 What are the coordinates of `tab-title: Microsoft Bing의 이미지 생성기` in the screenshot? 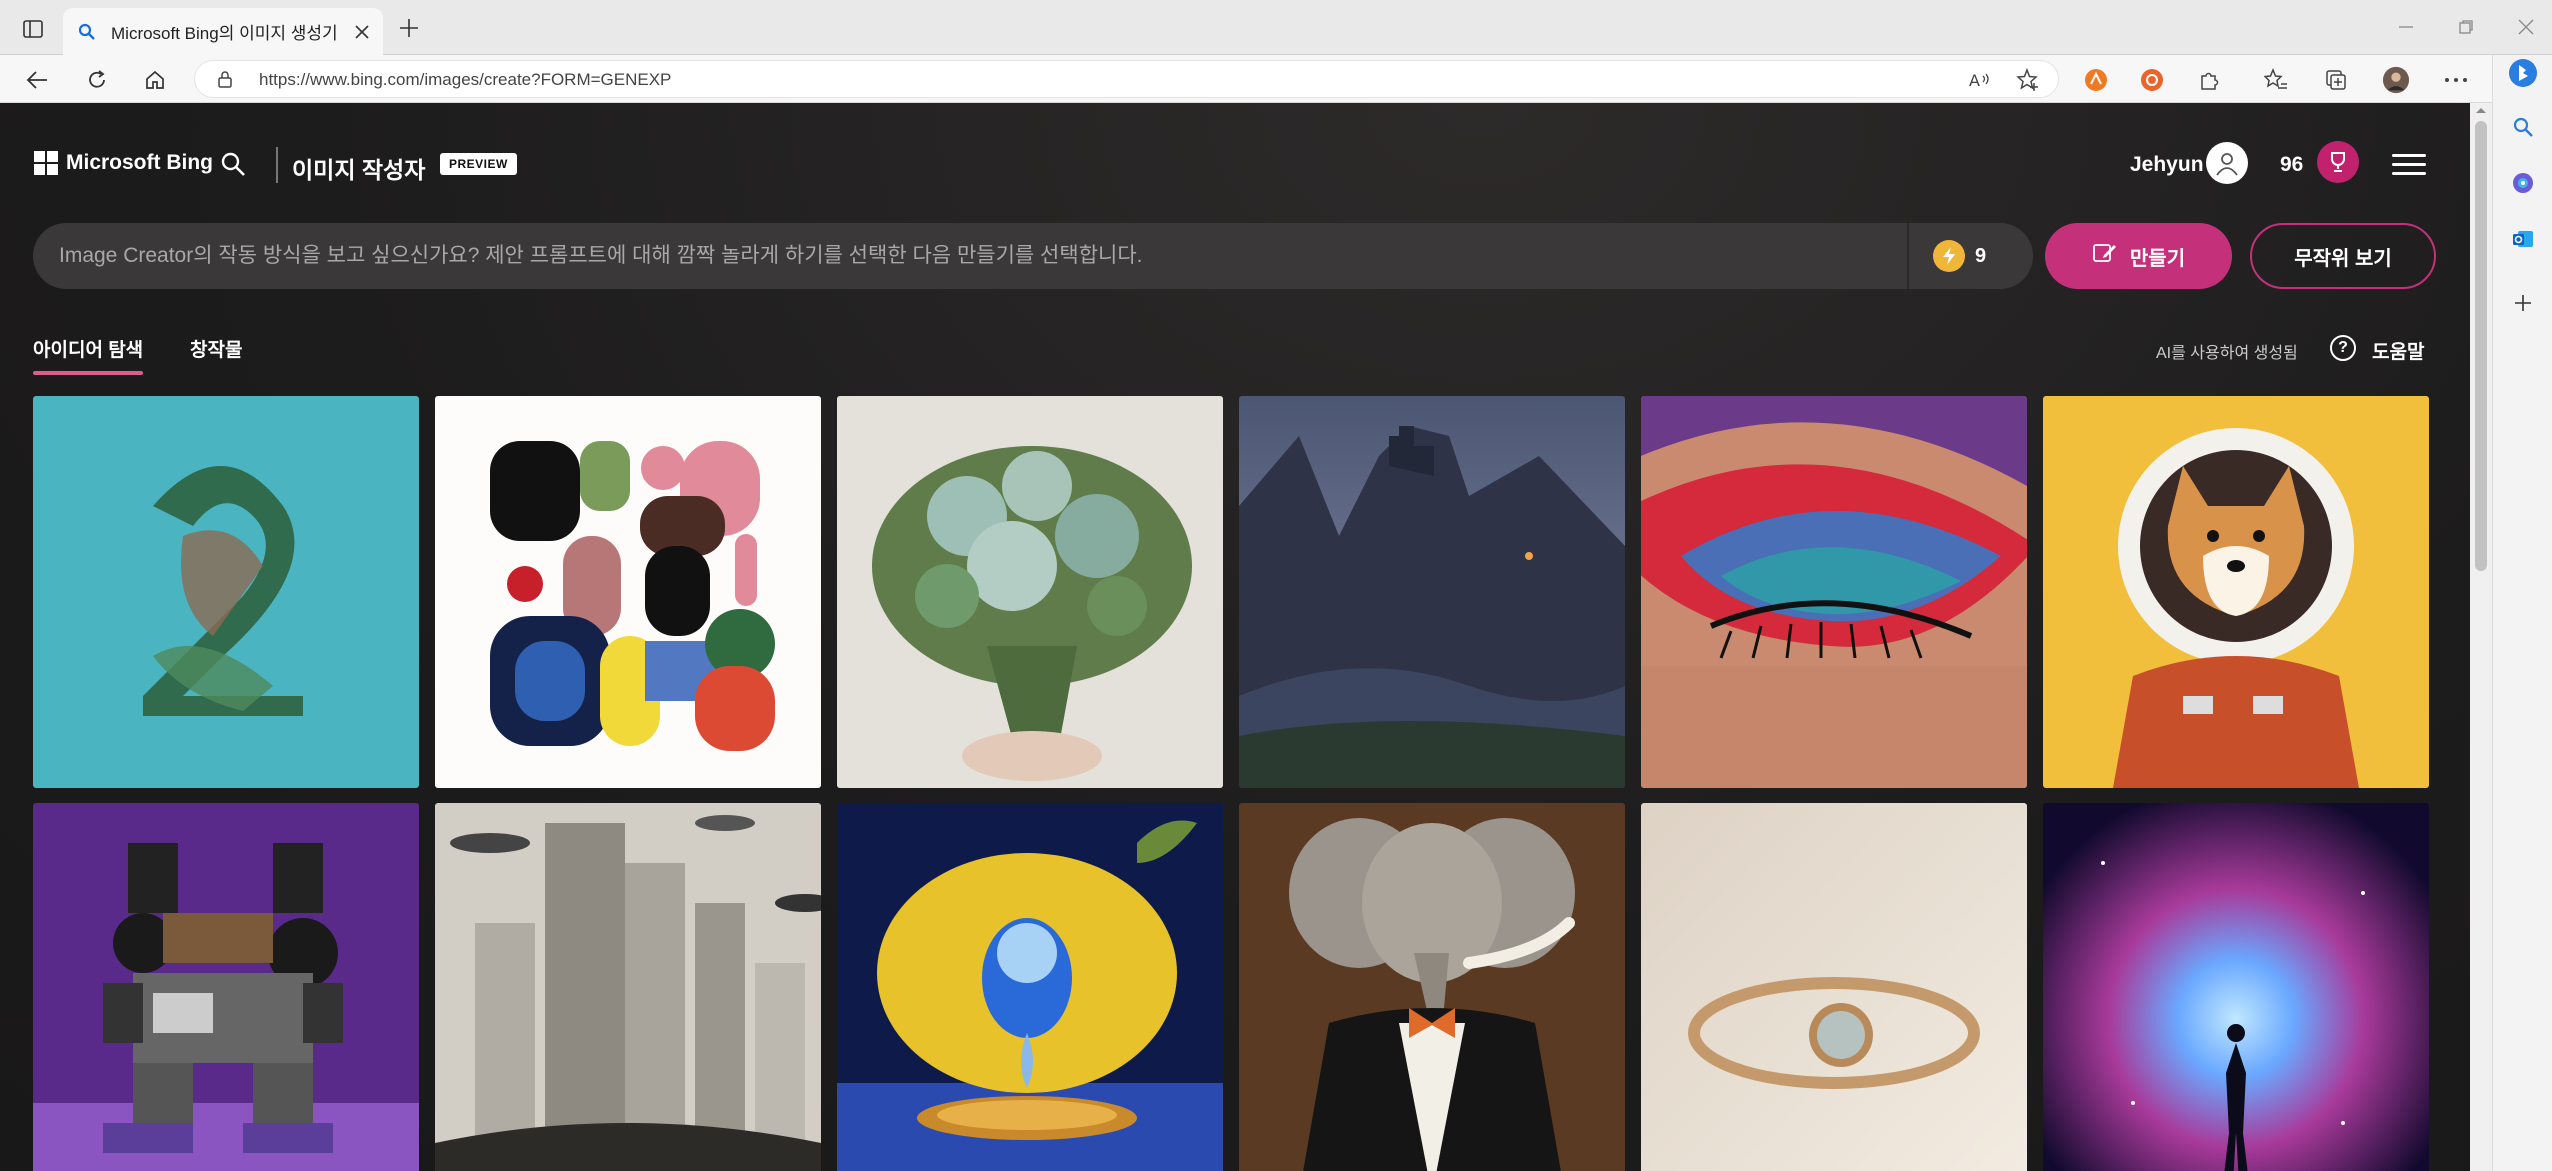 It's located at (224, 33).